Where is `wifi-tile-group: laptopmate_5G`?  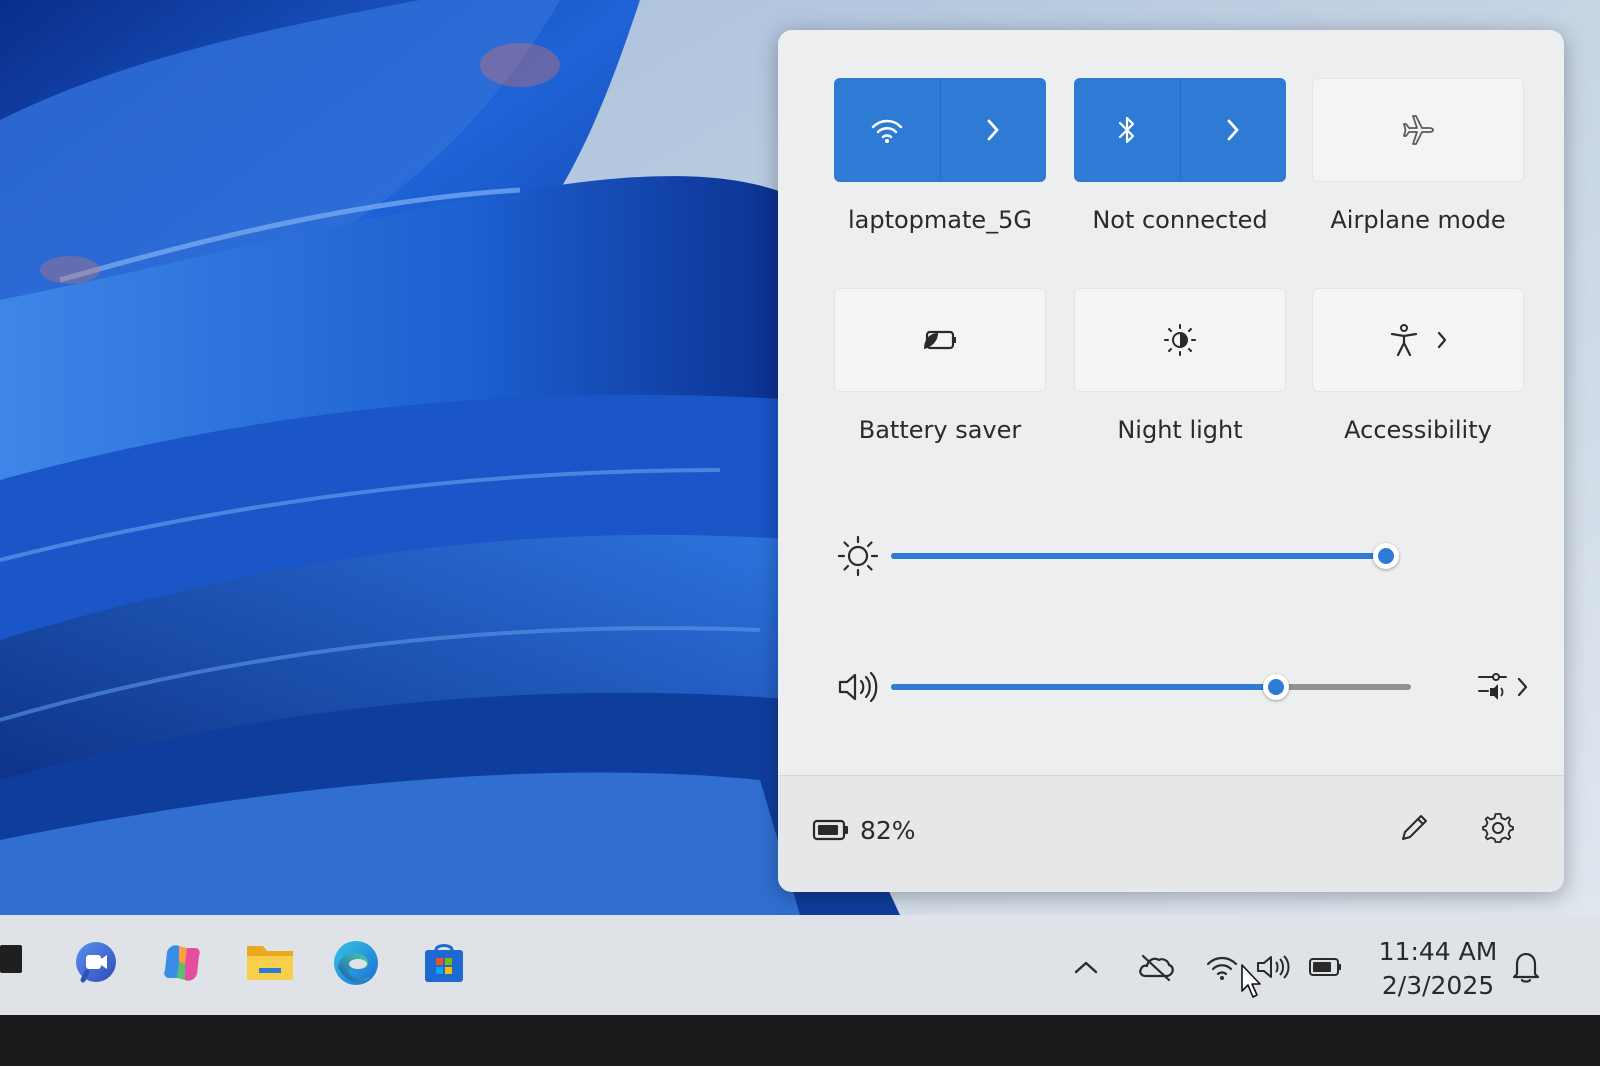
wifi-tile-group: laptopmate_5G is located at coordinates (940, 156).